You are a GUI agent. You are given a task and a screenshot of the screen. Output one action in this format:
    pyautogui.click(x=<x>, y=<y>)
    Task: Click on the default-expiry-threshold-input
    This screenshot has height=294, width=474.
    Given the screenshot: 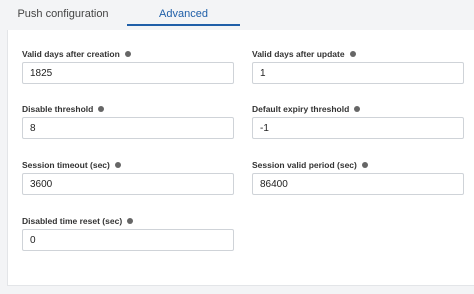 What is the action you would take?
    pyautogui.click(x=358, y=128)
    